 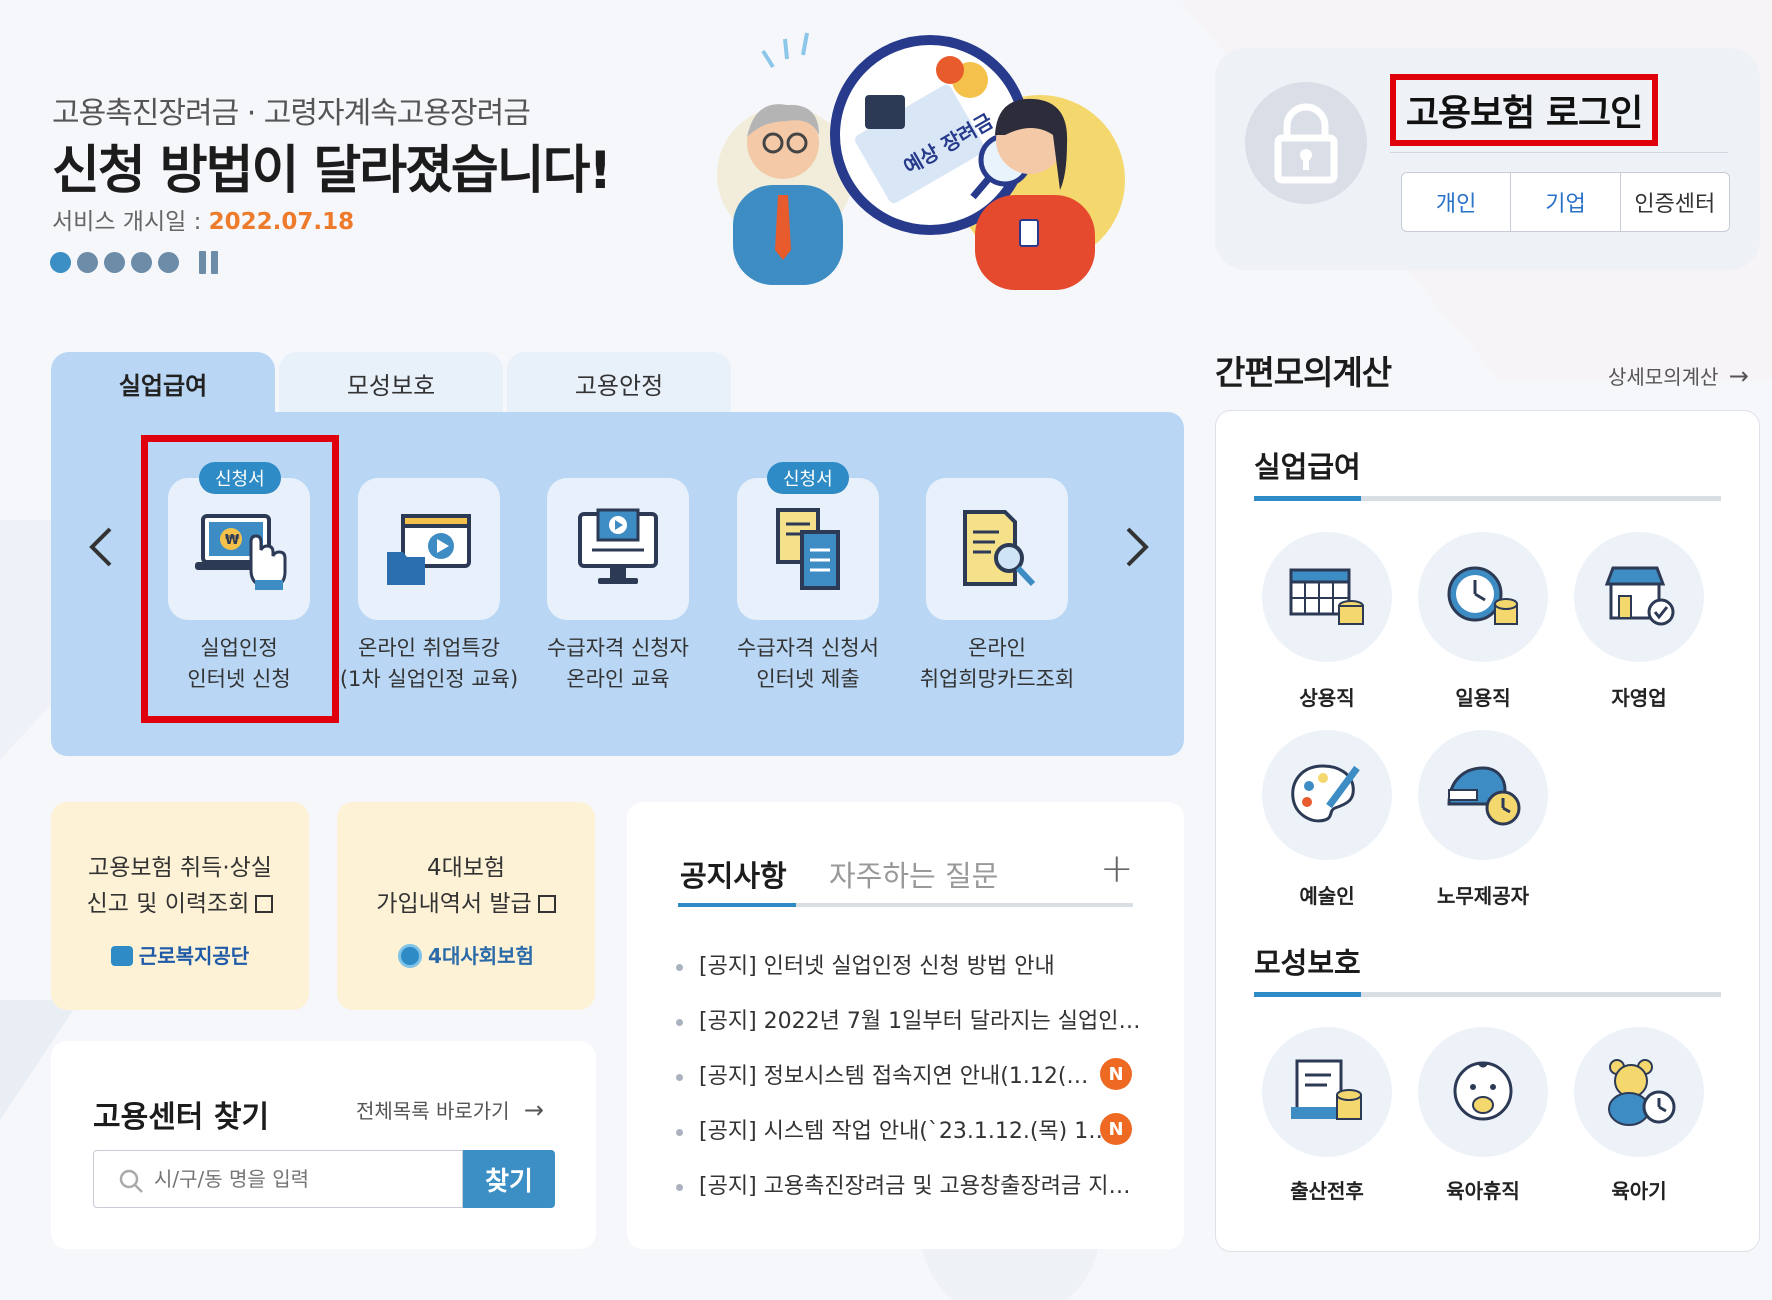 What do you see at coordinates (181, 1117) in the screenshot?
I see `find-center-title: 고용센터 찾기` at bounding box center [181, 1117].